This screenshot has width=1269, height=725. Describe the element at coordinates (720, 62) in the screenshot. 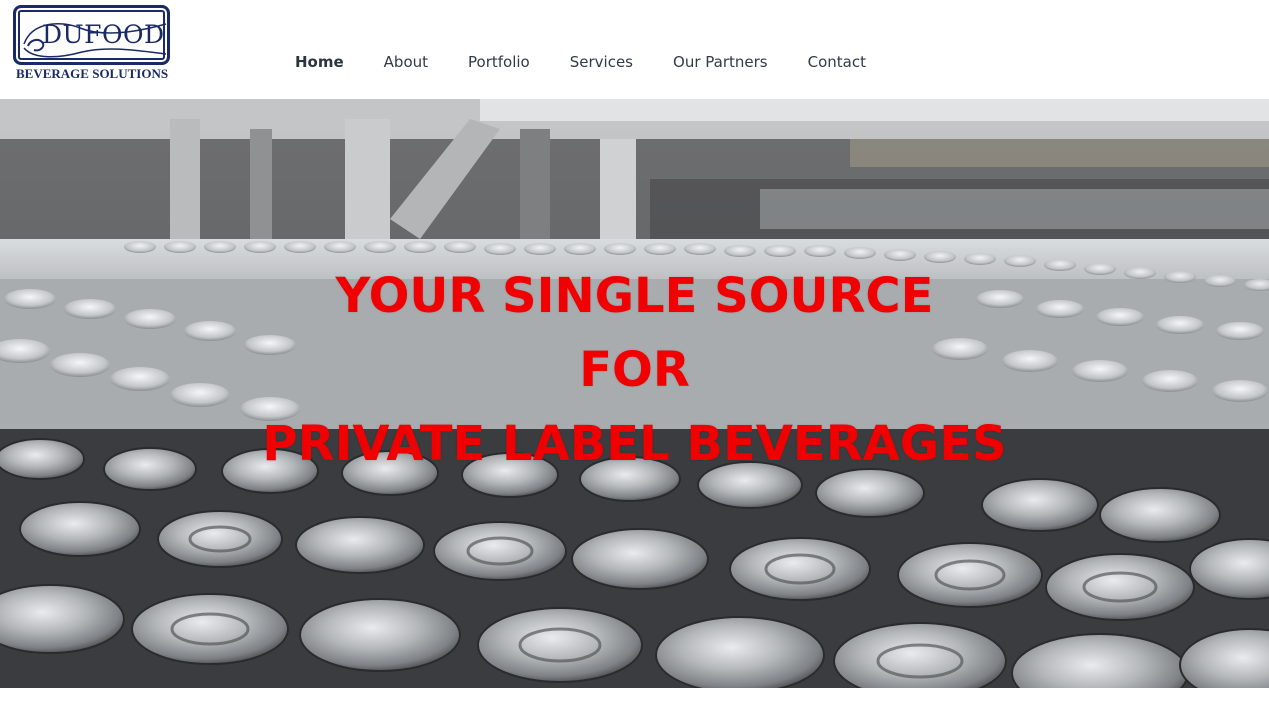

I see `nav-our-partners: Our Partners` at that location.